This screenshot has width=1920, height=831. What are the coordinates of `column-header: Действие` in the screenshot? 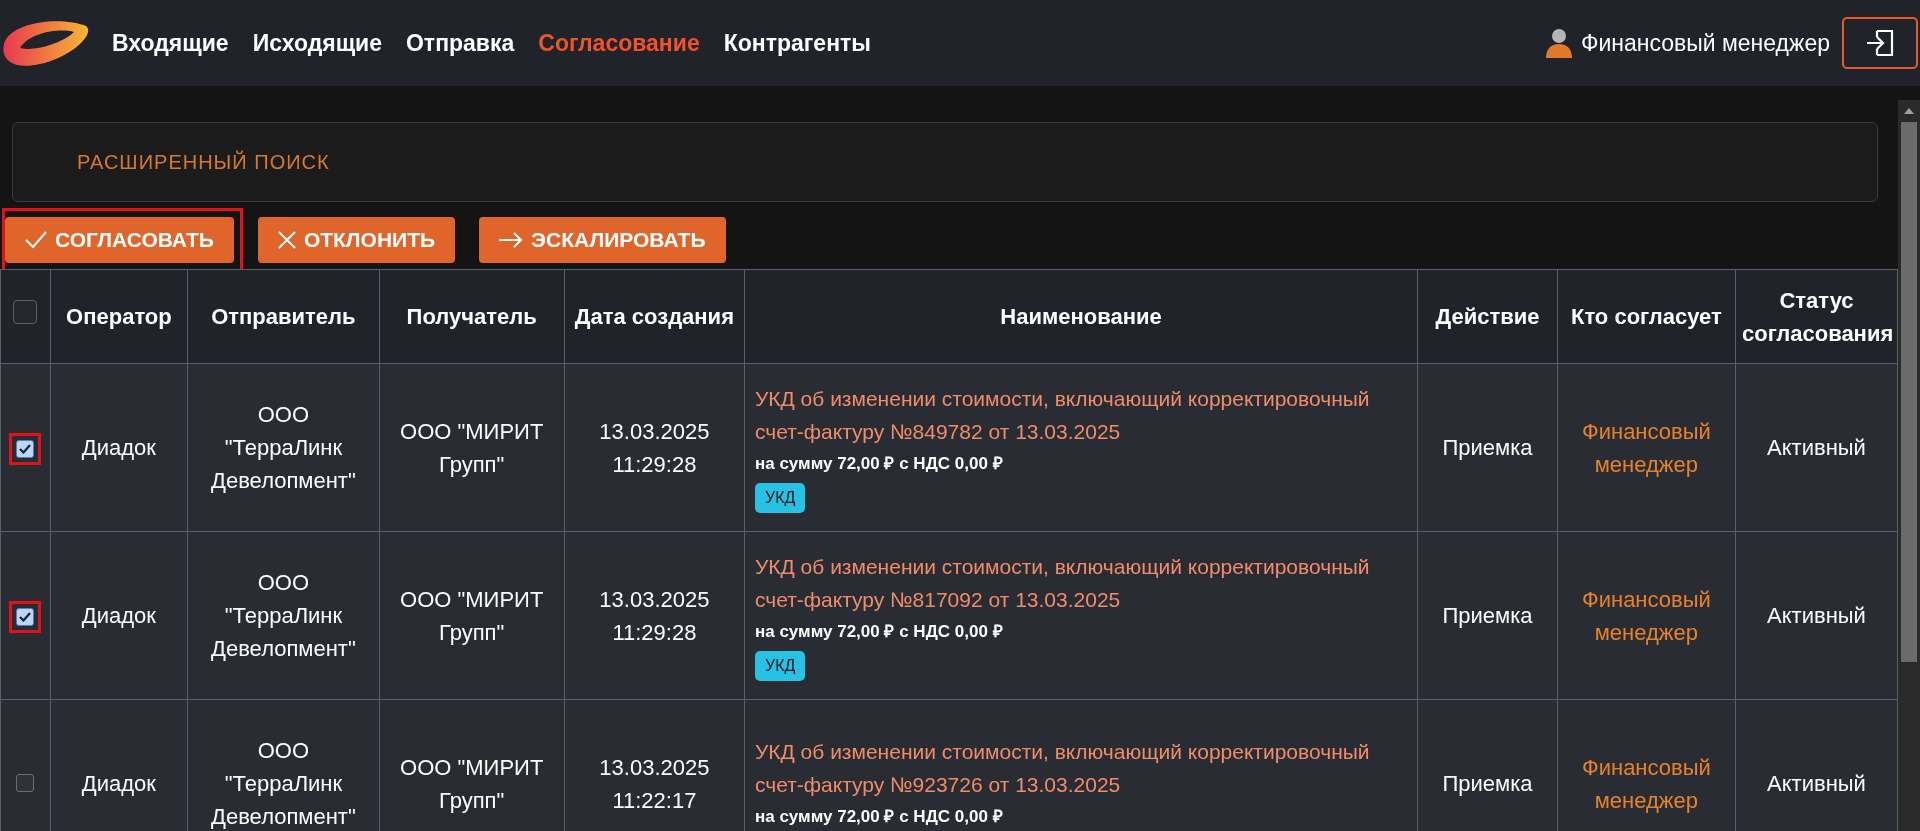 It's located at (1487, 316).